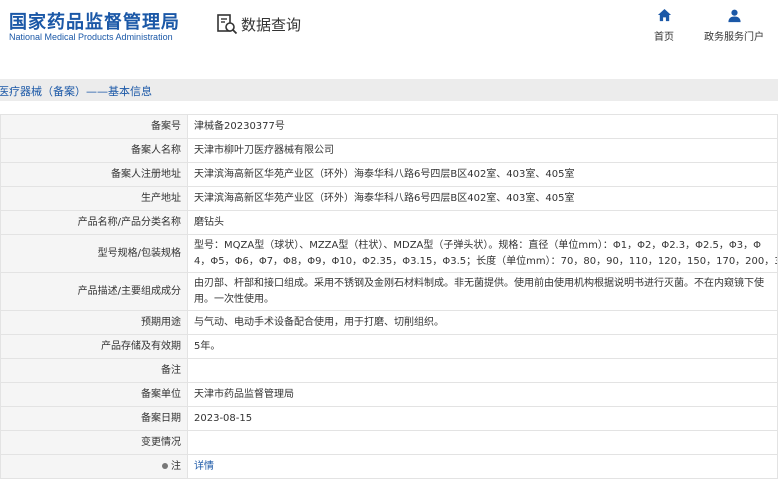  What do you see at coordinates (94, 370) in the screenshot?
I see `field-label: 备注` at bounding box center [94, 370].